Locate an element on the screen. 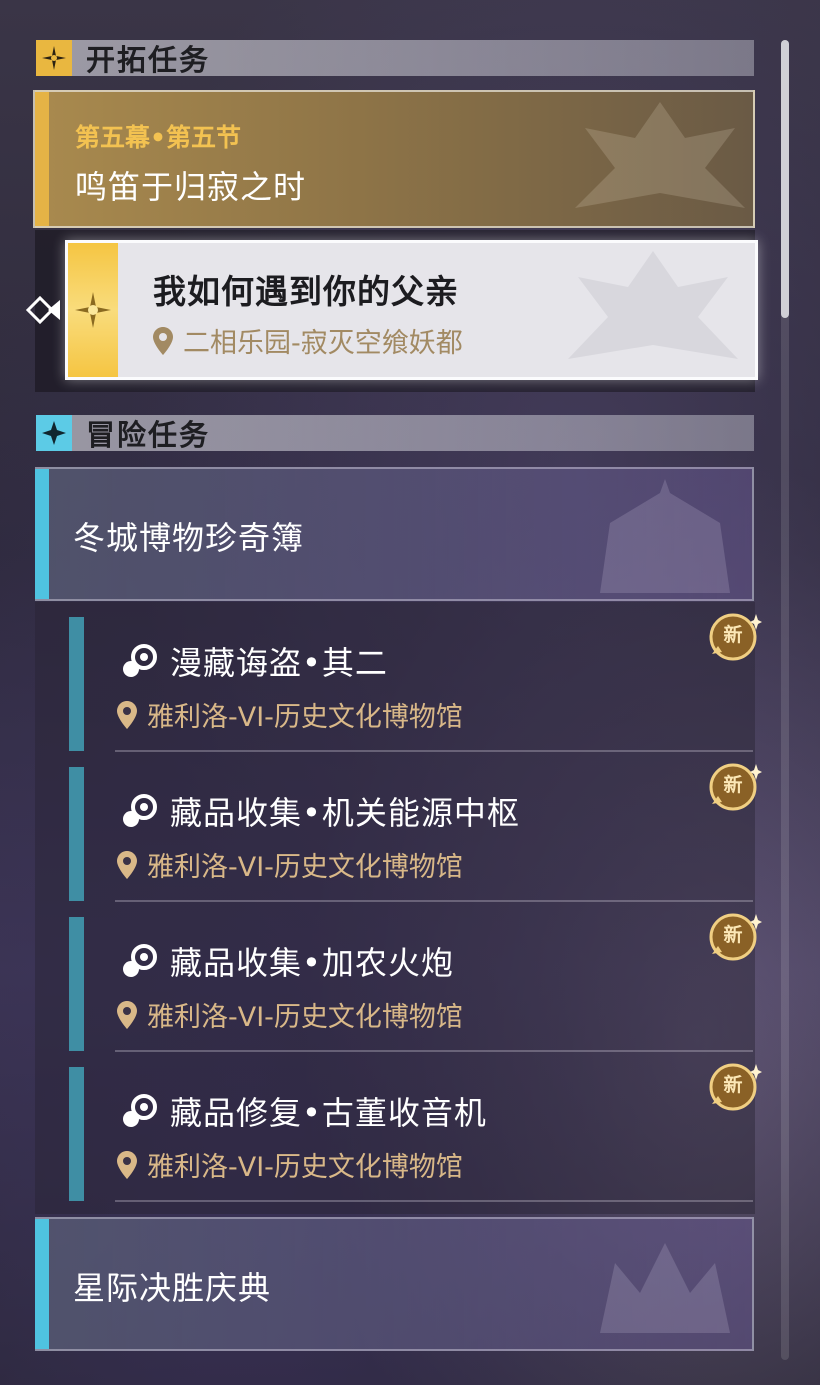 The image size is (820, 1385). quest-title: 藏品修复•古董收音机 is located at coordinates (303, 1111).